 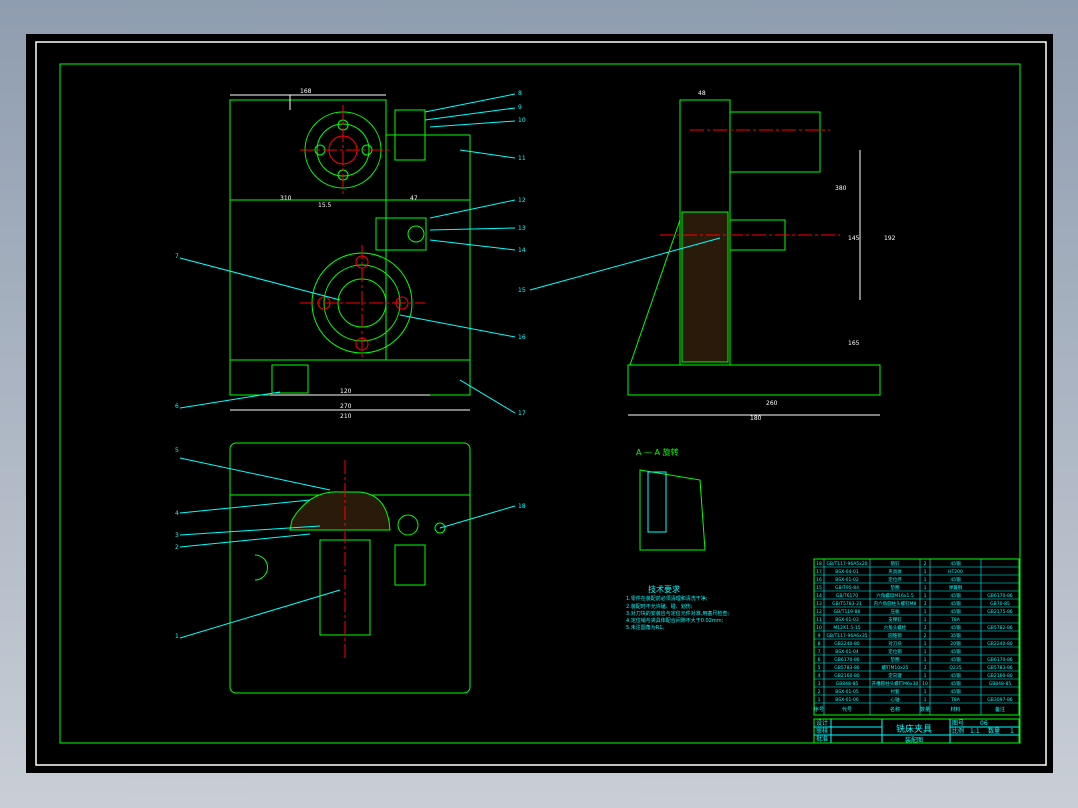 I want to click on part-label: 18, so click(x=522, y=506).